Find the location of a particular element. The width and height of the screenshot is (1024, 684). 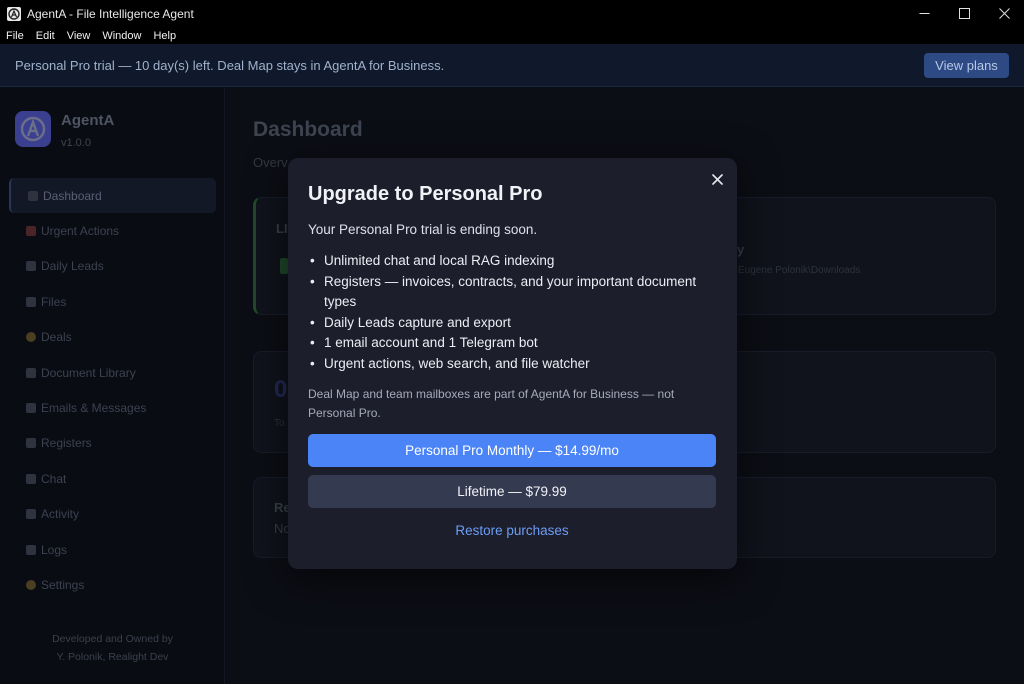

footer-credit-line-1: Developed and Owned by is located at coordinates (112, 639).